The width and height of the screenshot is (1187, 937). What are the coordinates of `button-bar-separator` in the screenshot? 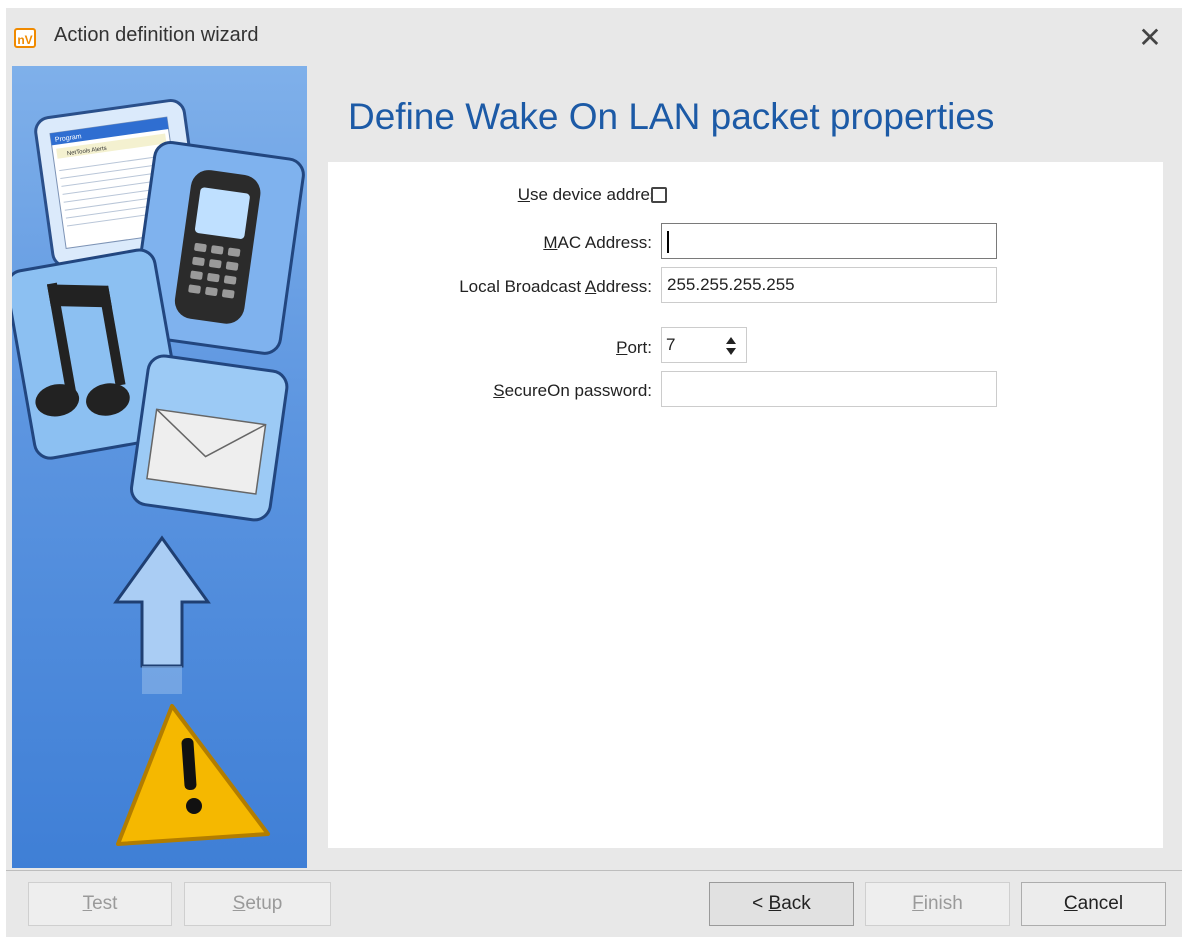 It's located at (594, 870).